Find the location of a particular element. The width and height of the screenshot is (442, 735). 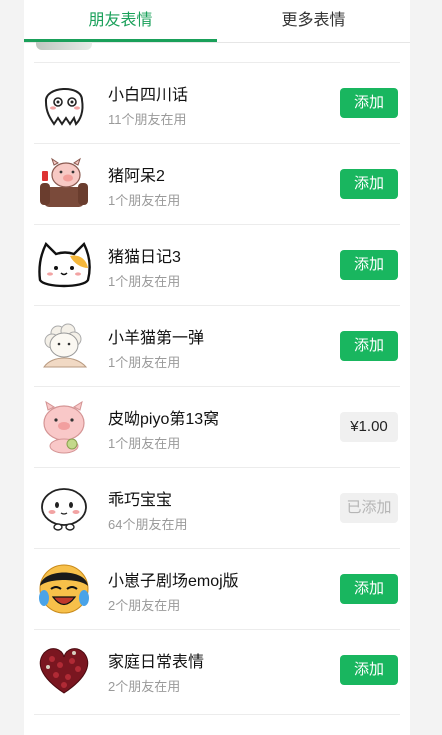

friends-using-count: 11个朋友在用 is located at coordinates (147, 119).